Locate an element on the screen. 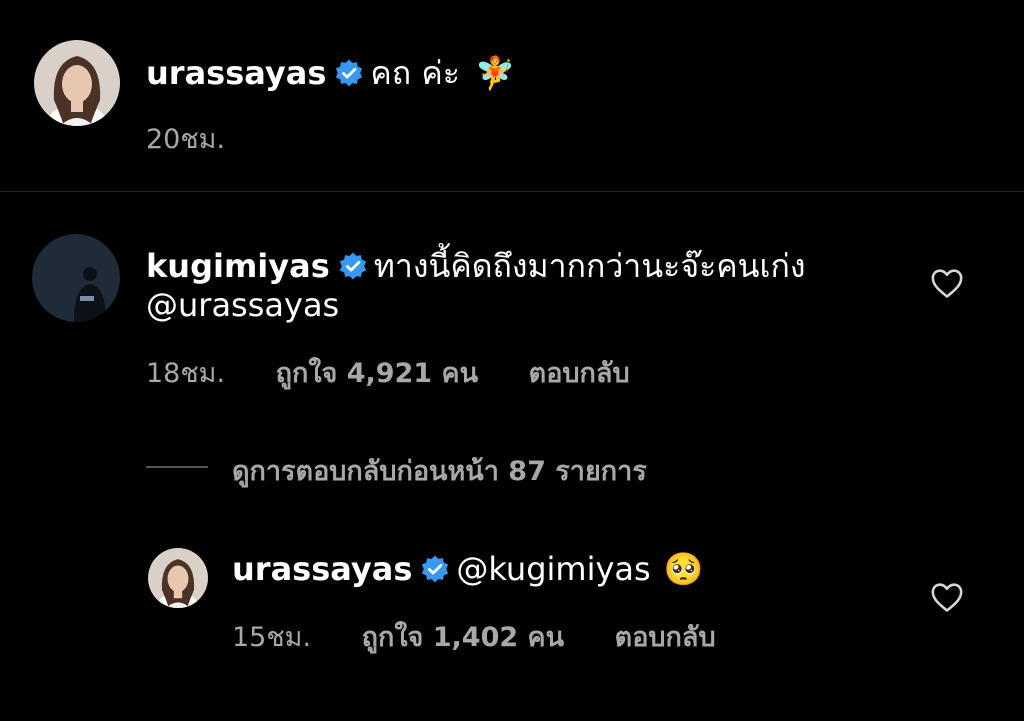 Image resolution: width=1024 pixels, height=721 pixels. comment-reply-button: ตอบกลับ is located at coordinates (579, 373).